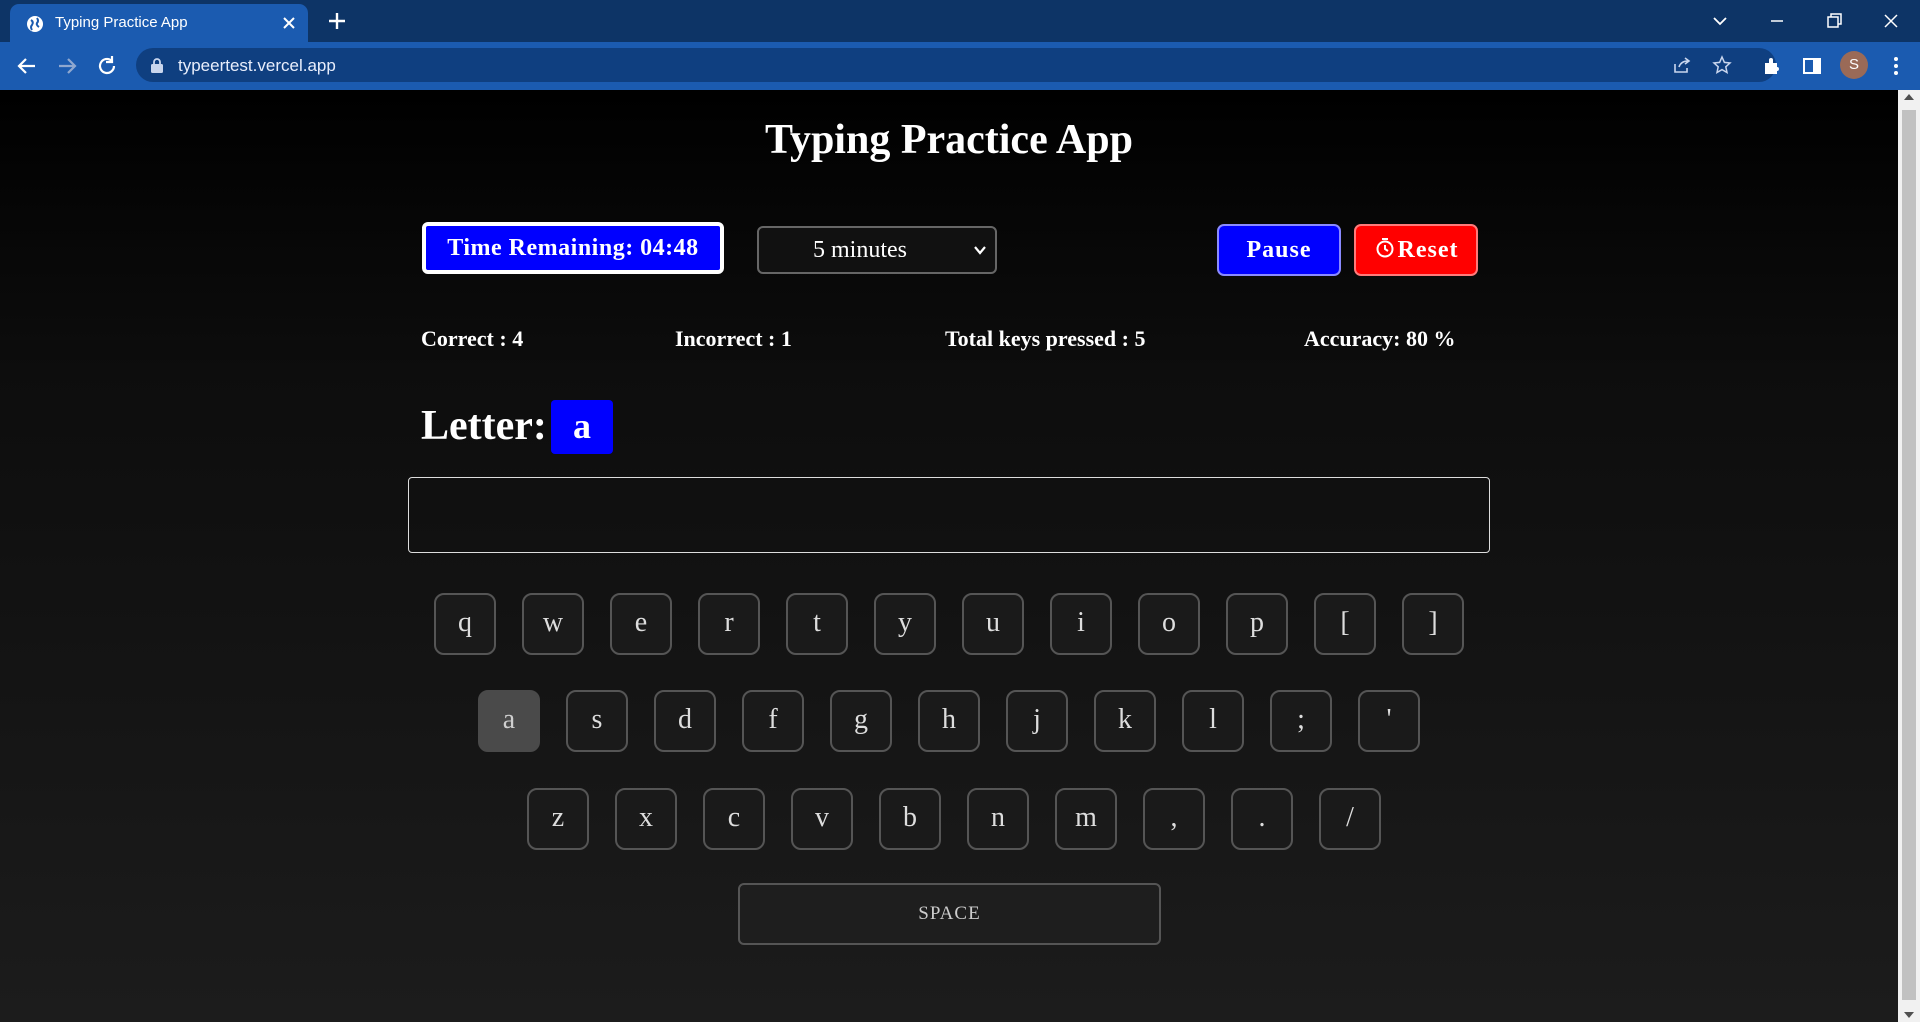 The height and width of the screenshot is (1022, 1920). What do you see at coordinates (1682, 65) in the screenshot?
I see `share-icon` at bounding box center [1682, 65].